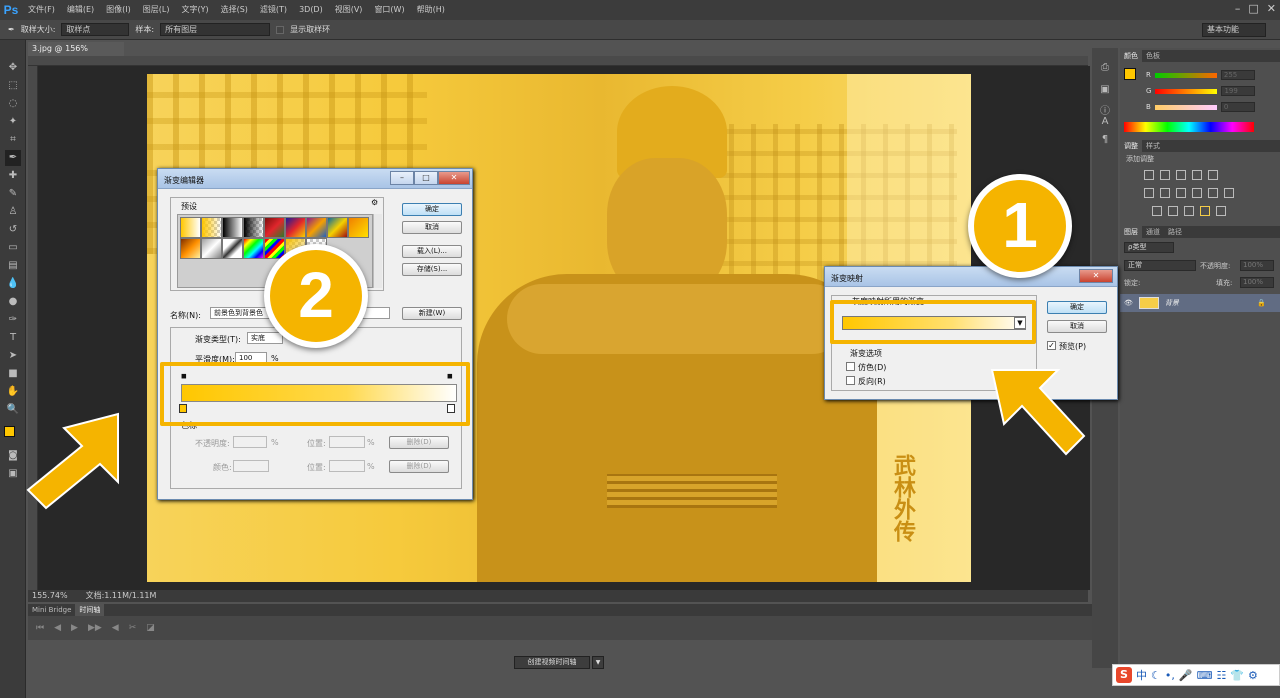 Image resolution: width=1280 pixels, height=698 pixels. Describe the element at coordinates (1229, 193) in the screenshot. I see `color-lookup-icon` at that location.